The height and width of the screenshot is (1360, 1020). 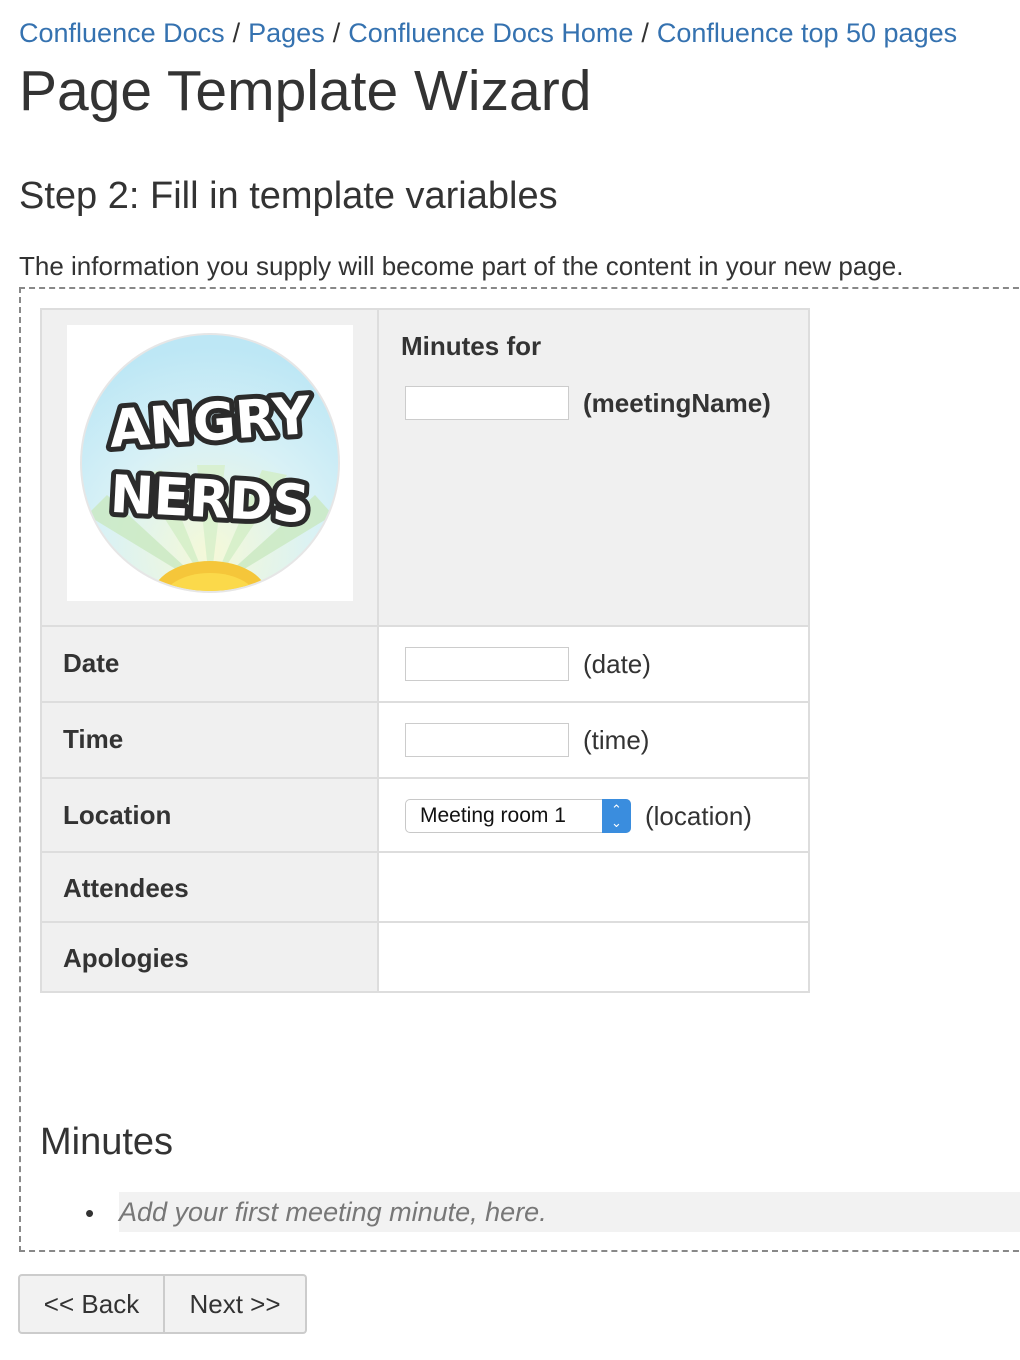 I want to click on breadcrumb-confluence-docs: Confluence Docs, so click(x=122, y=33).